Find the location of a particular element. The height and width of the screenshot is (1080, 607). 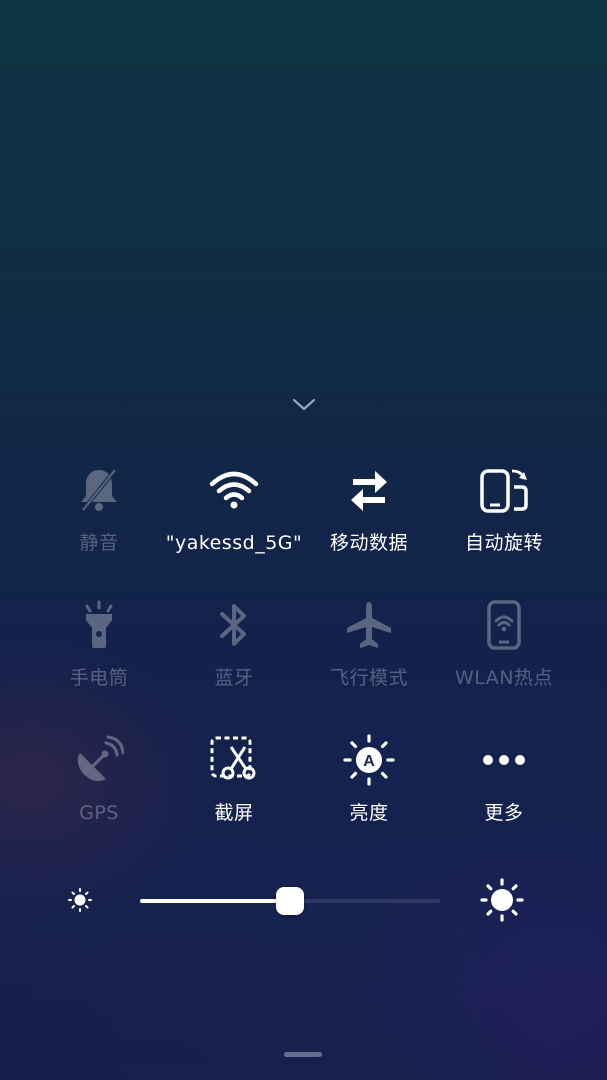

sun-large-icon is located at coordinates (502, 900).